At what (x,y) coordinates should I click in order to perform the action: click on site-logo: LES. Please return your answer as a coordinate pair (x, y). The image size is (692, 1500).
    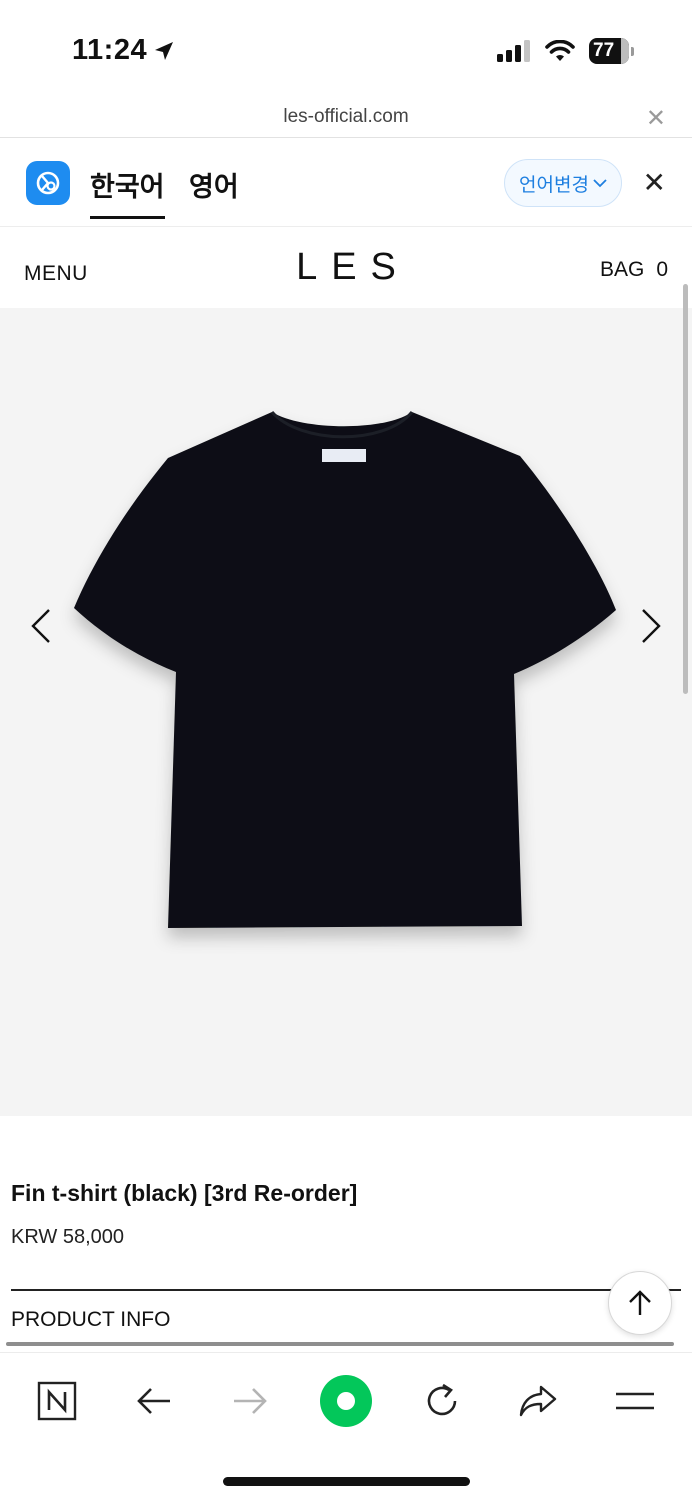
    Looking at the image, I should click on (346, 267).